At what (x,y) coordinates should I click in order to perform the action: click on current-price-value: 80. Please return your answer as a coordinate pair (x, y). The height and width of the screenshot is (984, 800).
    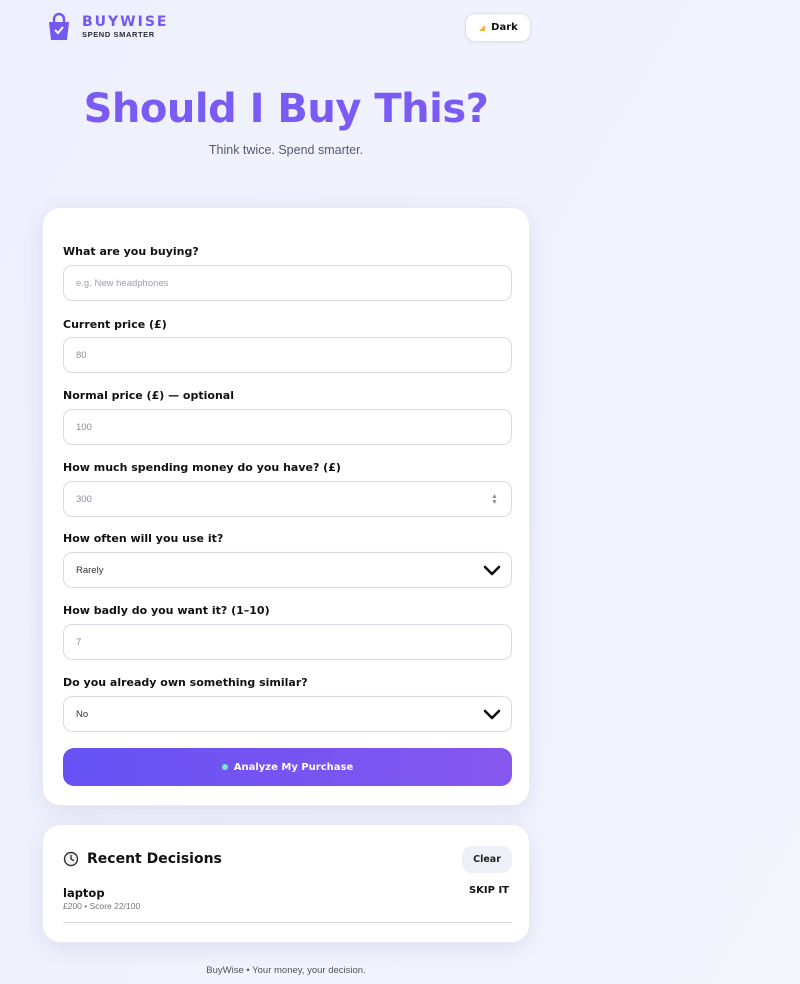
    Looking at the image, I should click on (81, 355).